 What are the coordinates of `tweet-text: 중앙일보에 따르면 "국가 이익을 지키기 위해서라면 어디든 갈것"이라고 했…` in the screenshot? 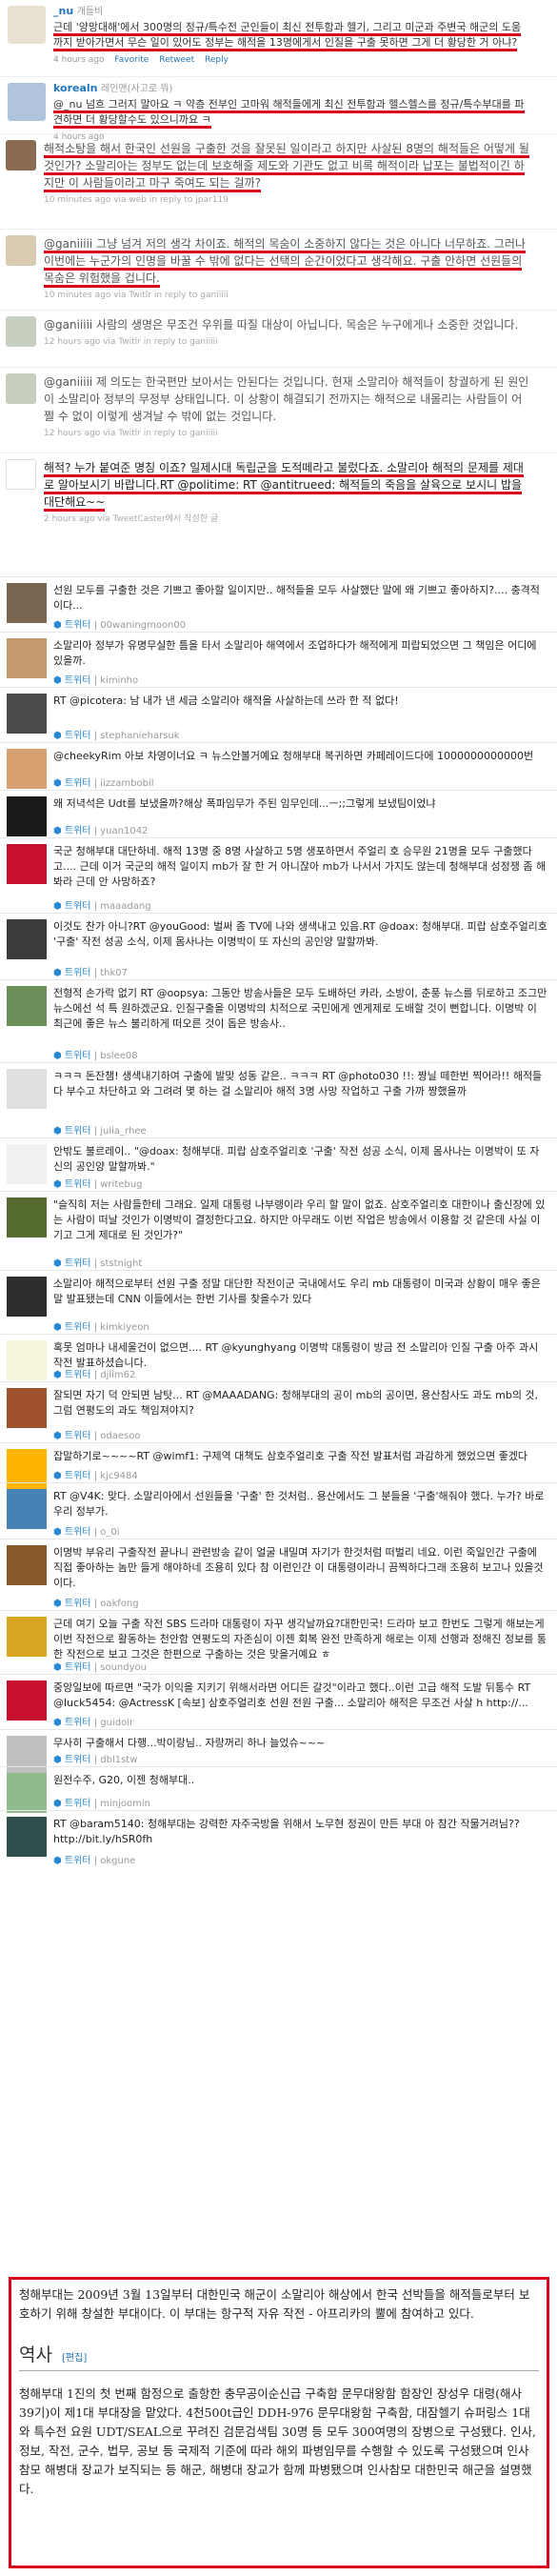 It's located at (292, 1695).